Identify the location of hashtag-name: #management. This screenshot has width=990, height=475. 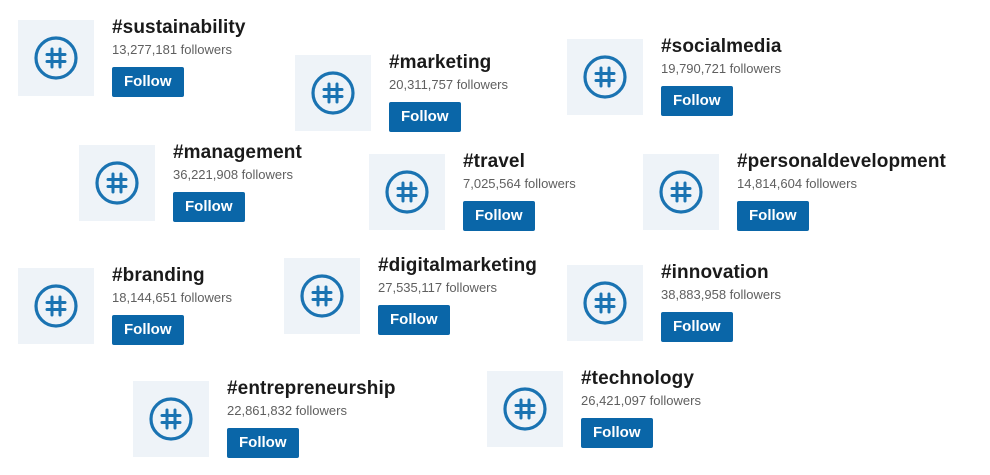
(237, 153).